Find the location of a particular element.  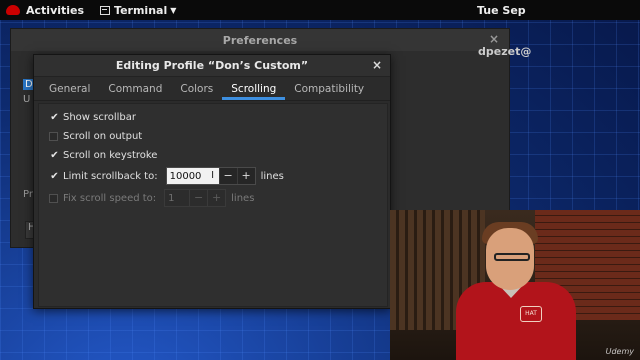

top-bar: Activities Terminal ▼ Tue Sep is located at coordinates (320, 10).